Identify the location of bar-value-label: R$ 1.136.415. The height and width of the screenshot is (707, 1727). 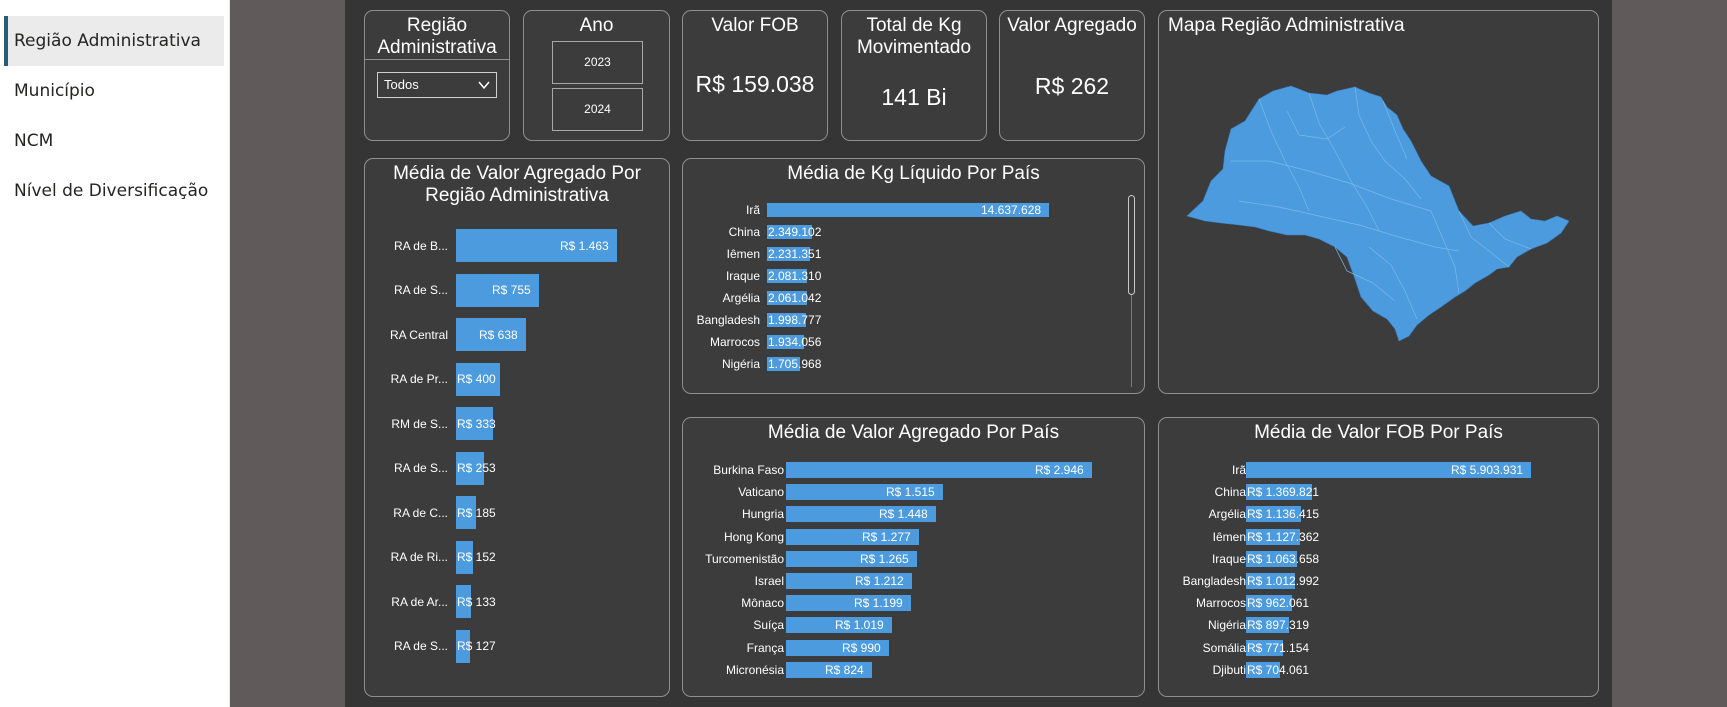
(1283, 514).